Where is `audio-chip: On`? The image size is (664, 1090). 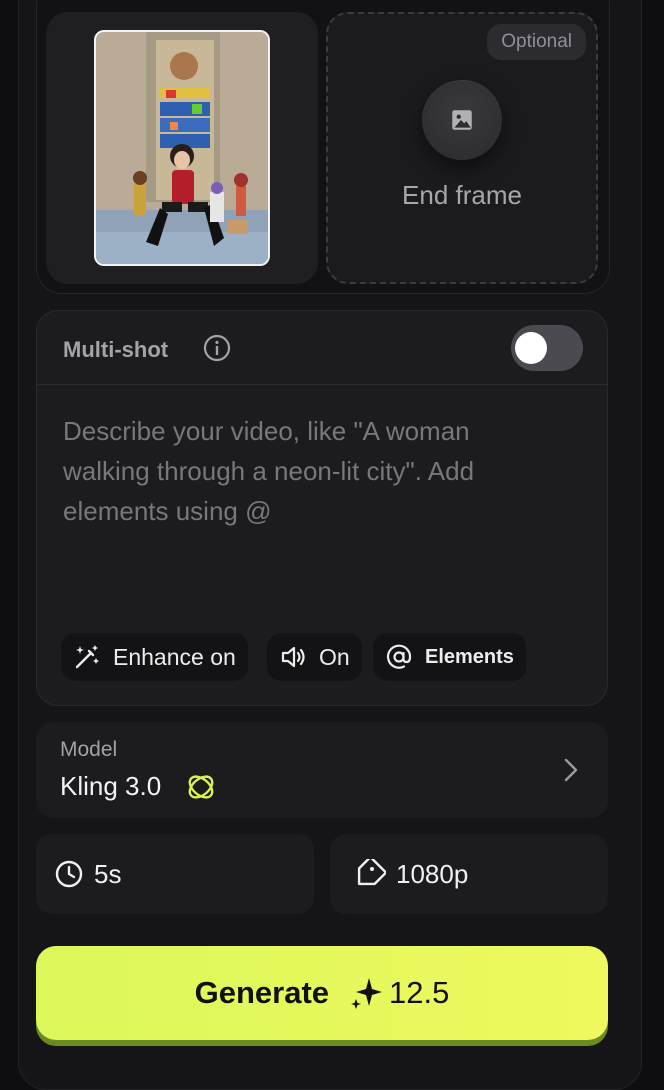 audio-chip: On is located at coordinates (314, 657).